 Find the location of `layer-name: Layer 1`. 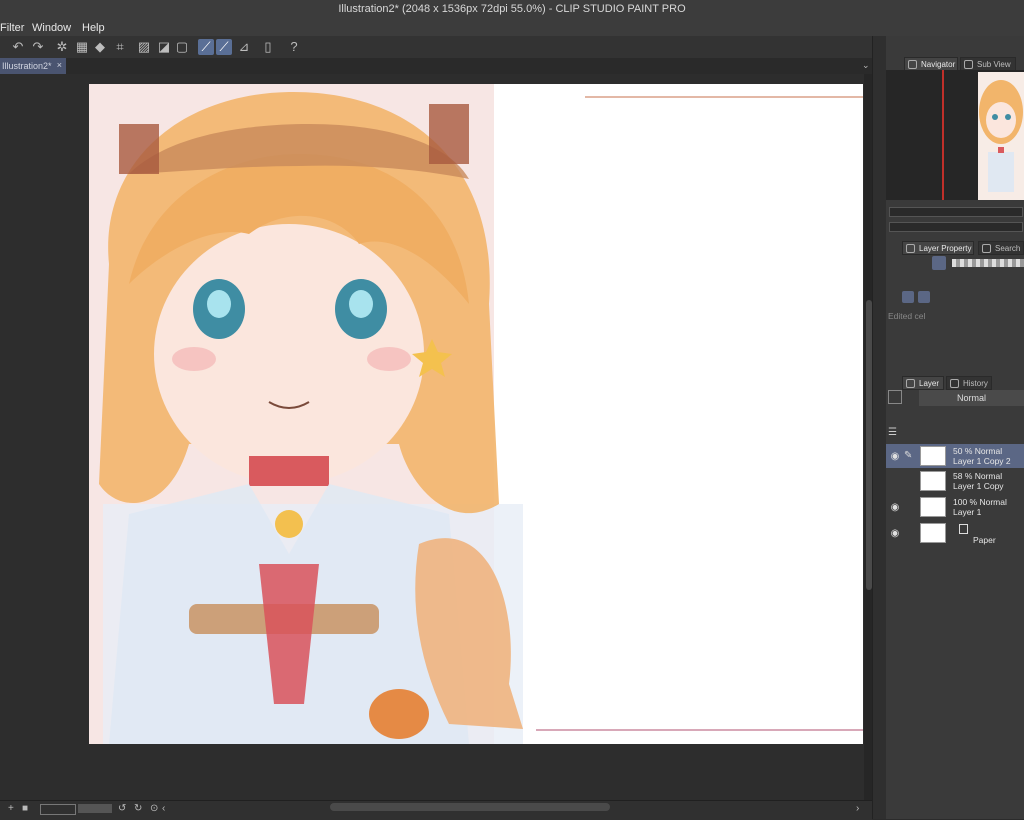

layer-name: Layer 1 is located at coordinates (967, 512).